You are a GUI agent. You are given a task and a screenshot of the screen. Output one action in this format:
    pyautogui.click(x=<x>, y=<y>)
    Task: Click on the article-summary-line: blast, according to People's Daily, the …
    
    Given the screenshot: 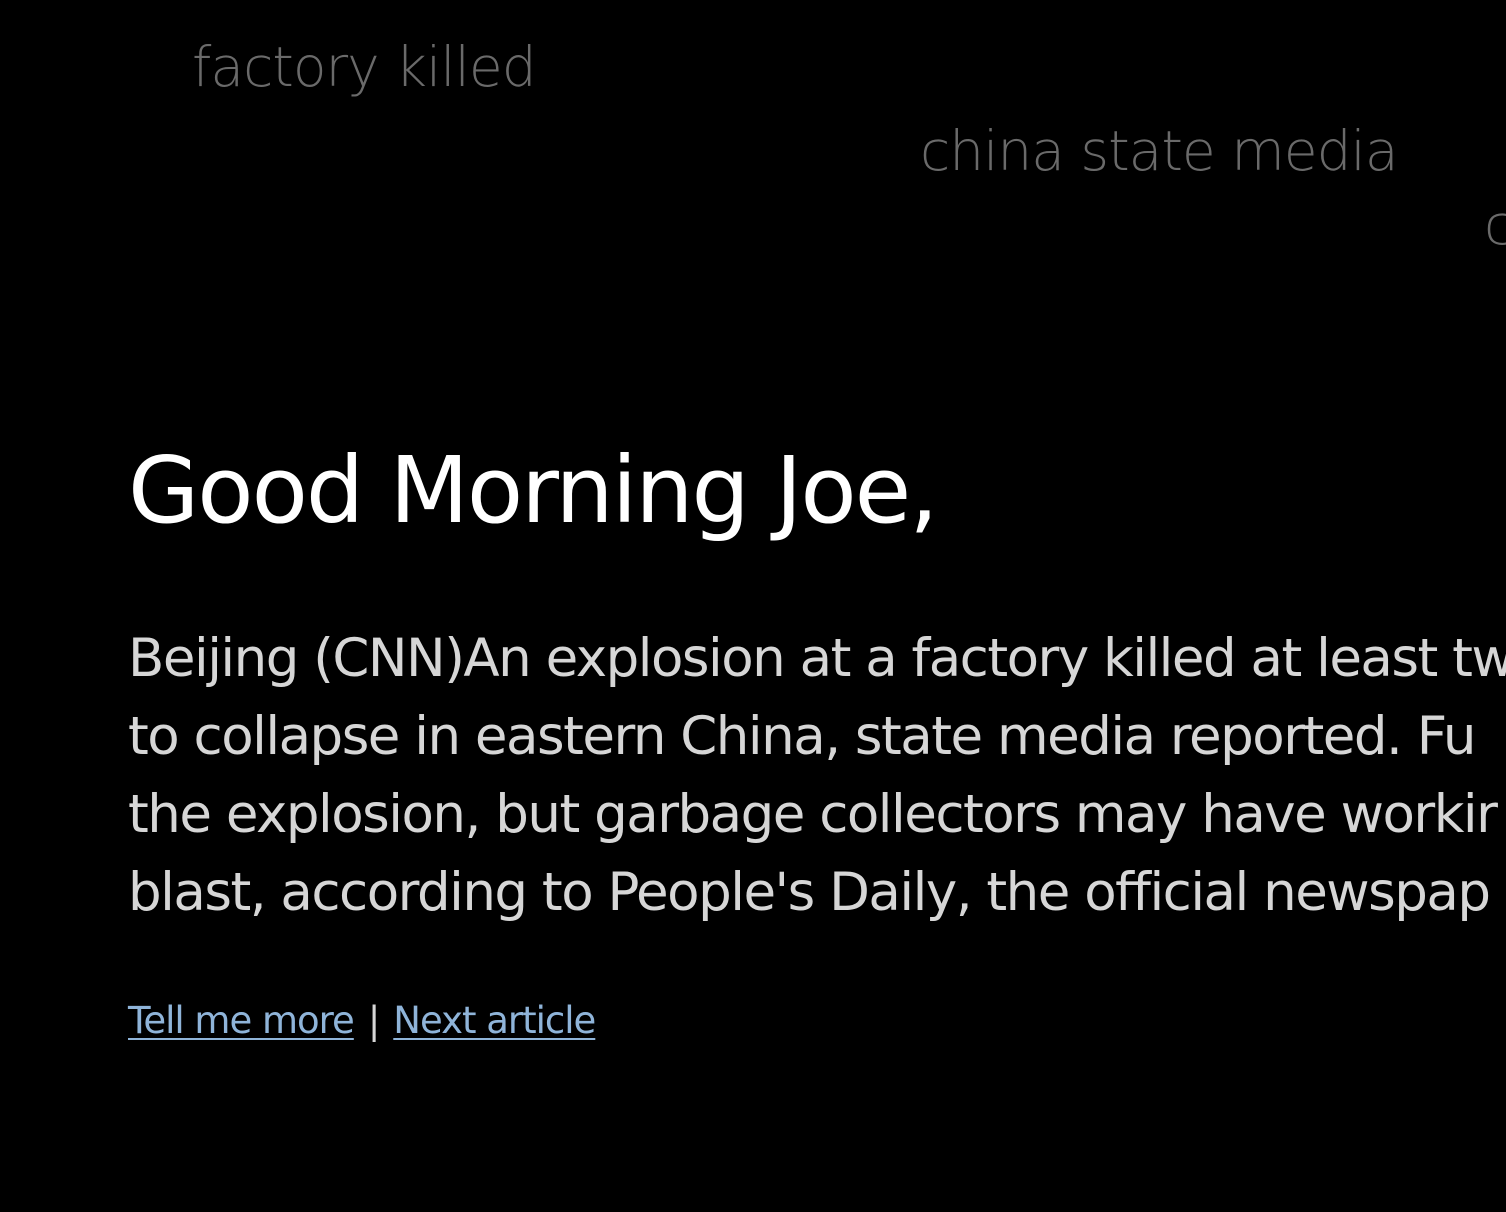 What is the action you would take?
    pyautogui.click(x=809, y=892)
    